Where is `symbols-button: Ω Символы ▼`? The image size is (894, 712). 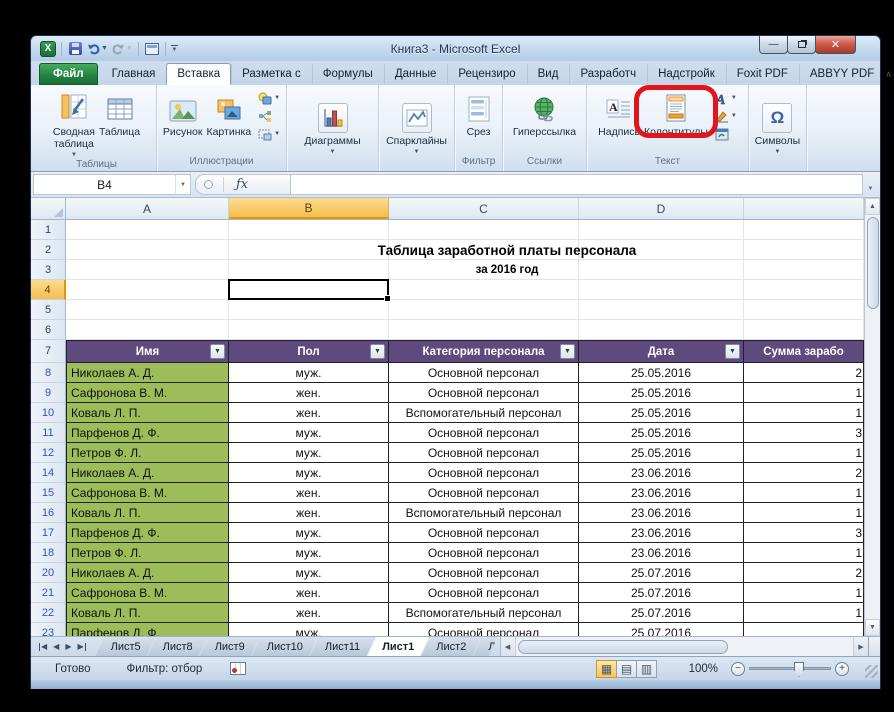 symbols-button: Ω Символы ▼ is located at coordinates (777, 128).